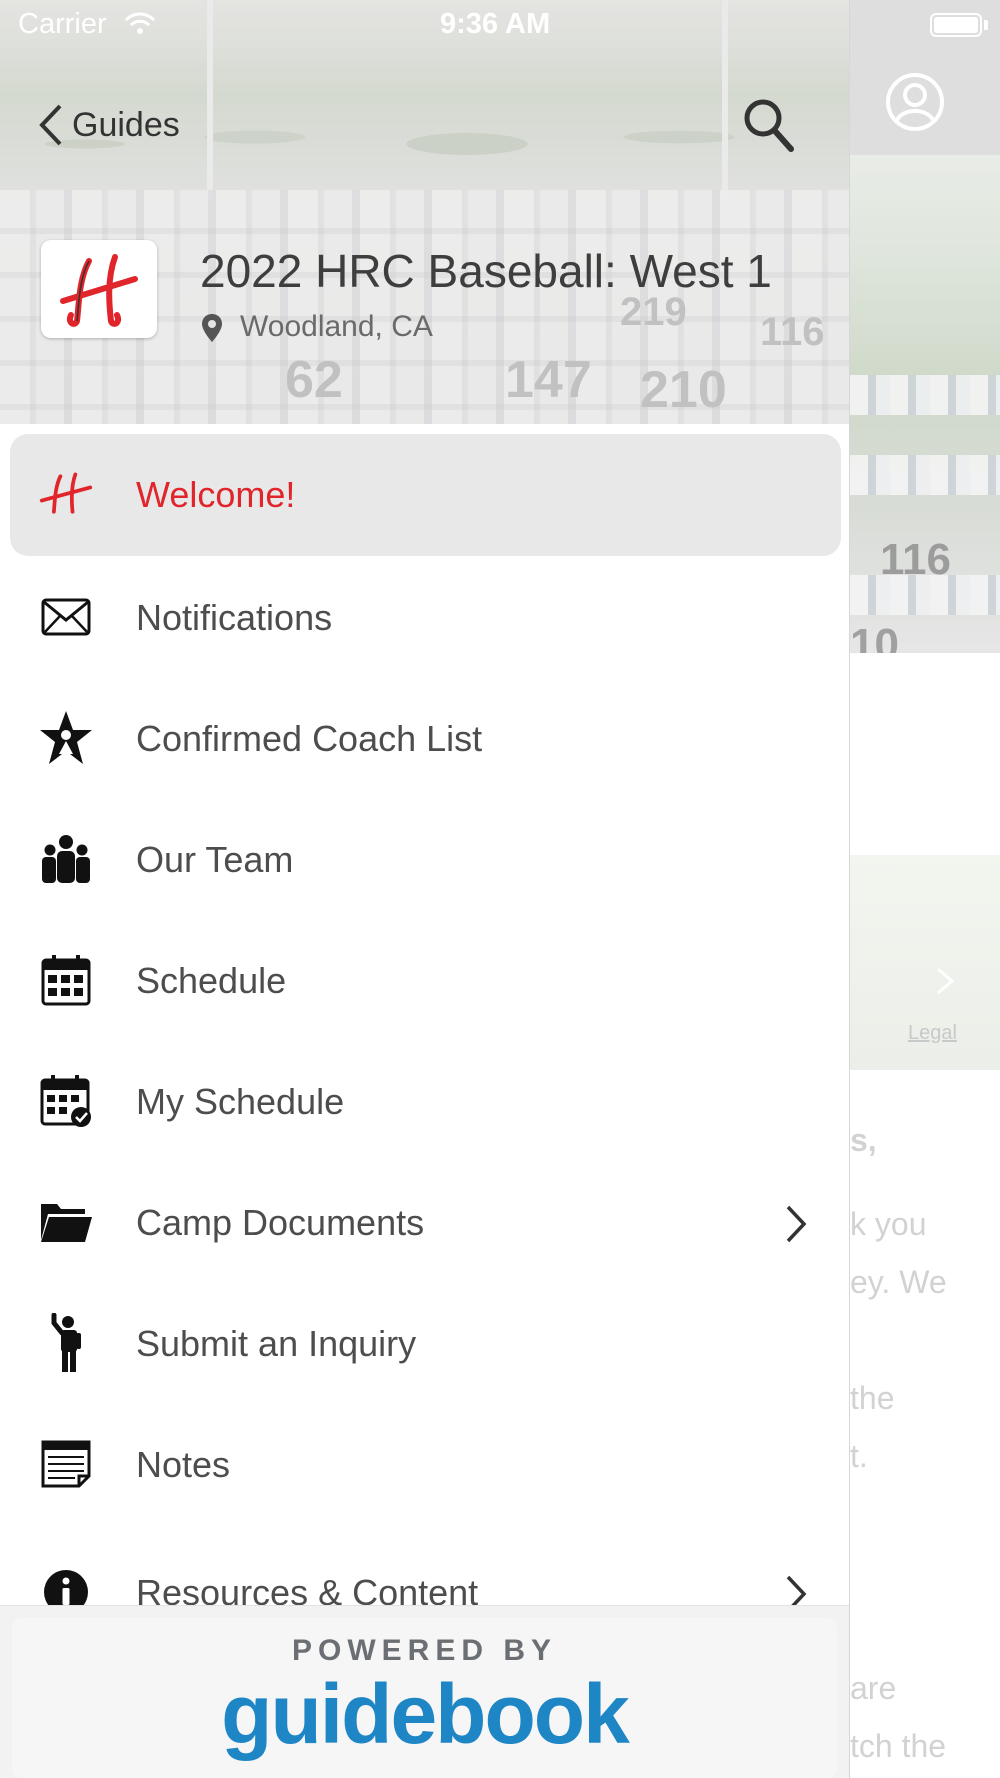  What do you see at coordinates (424, 1343) in the screenshot?
I see `menu-item-submit-an-inquiry: Submit an Inquiry` at bounding box center [424, 1343].